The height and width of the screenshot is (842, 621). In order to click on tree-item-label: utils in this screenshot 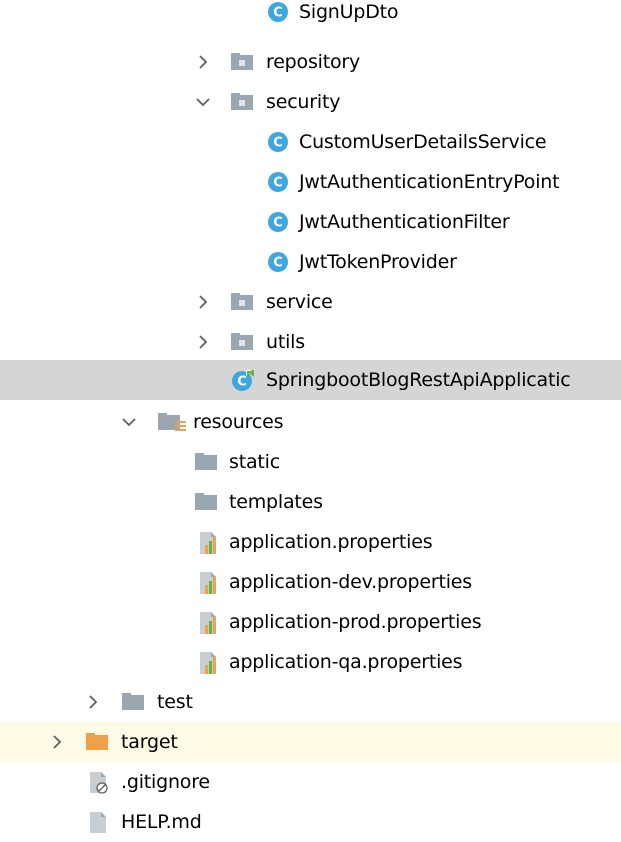, I will do `click(285, 342)`.